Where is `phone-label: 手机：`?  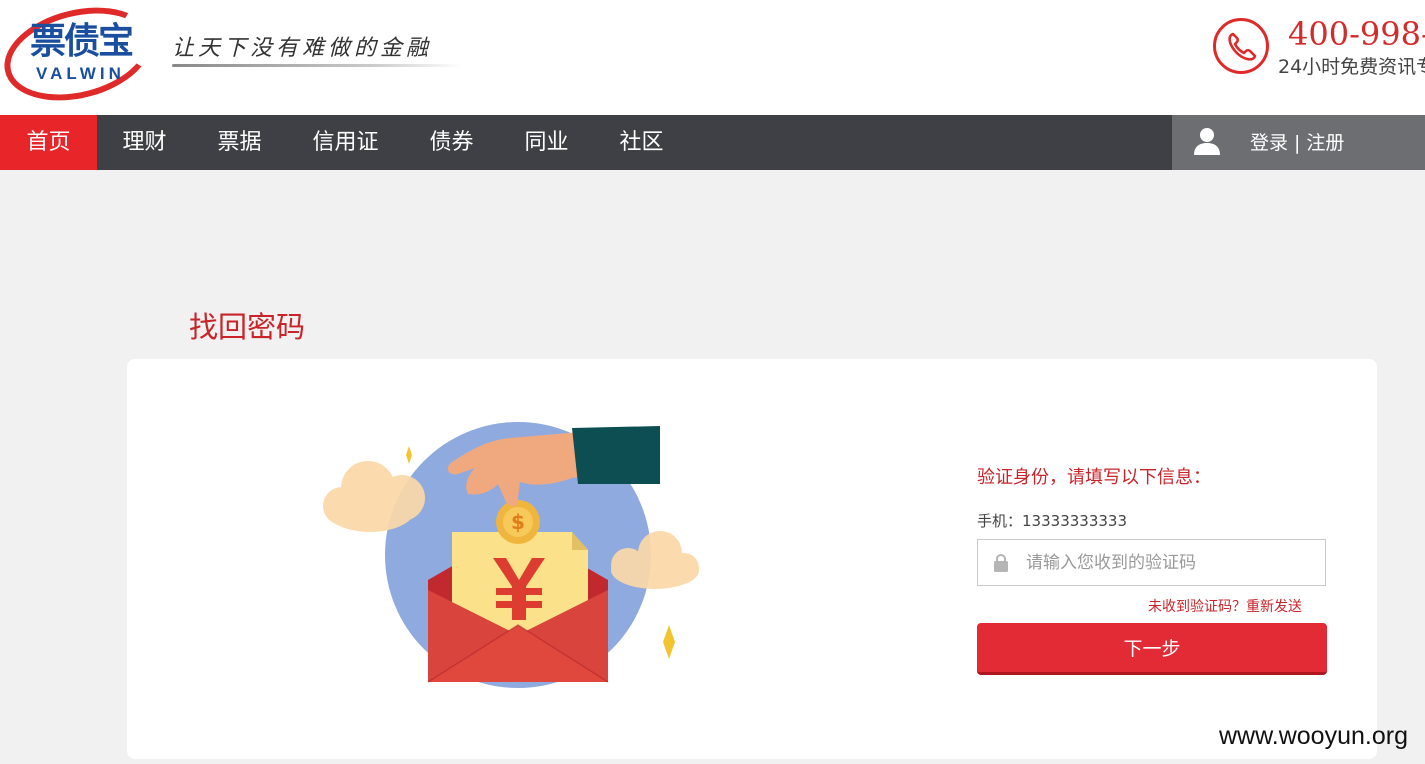 phone-label: 手机： is located at coordinates (1000, 521).